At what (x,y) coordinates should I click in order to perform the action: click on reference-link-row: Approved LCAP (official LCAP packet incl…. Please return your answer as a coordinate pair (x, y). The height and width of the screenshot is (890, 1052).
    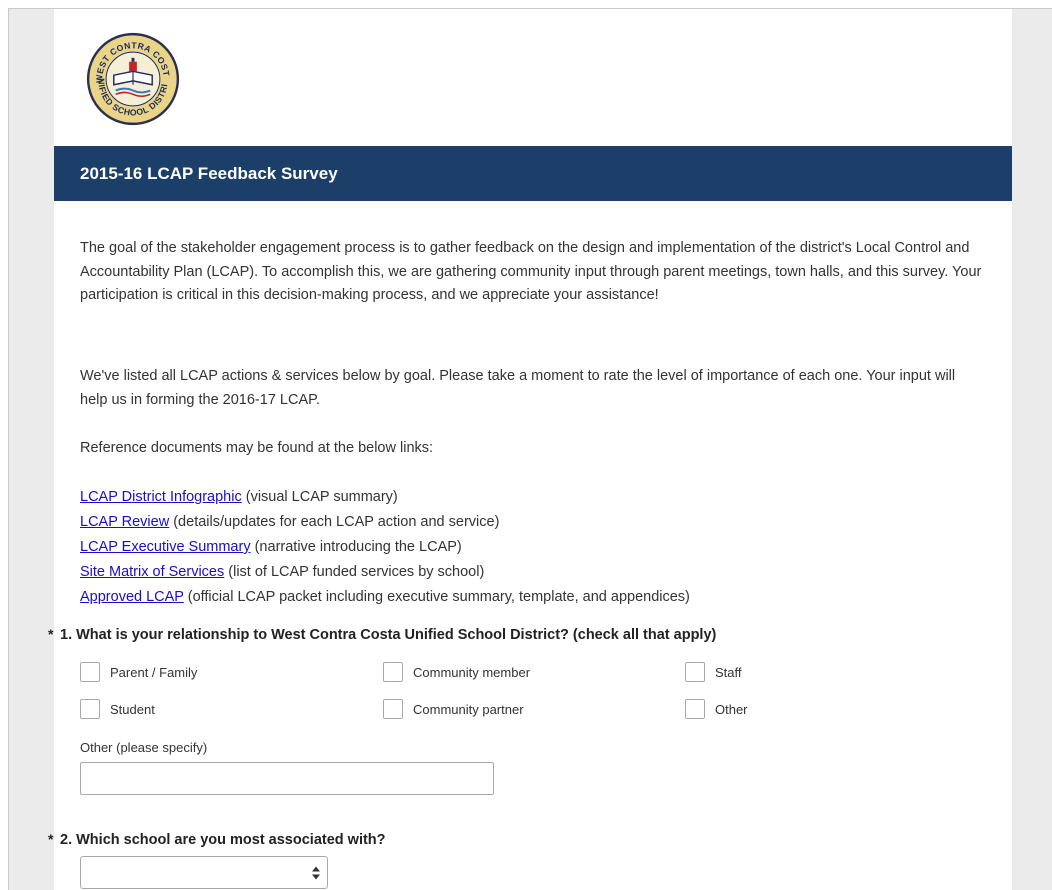
    Looking at the image, I should click on (532, 597).